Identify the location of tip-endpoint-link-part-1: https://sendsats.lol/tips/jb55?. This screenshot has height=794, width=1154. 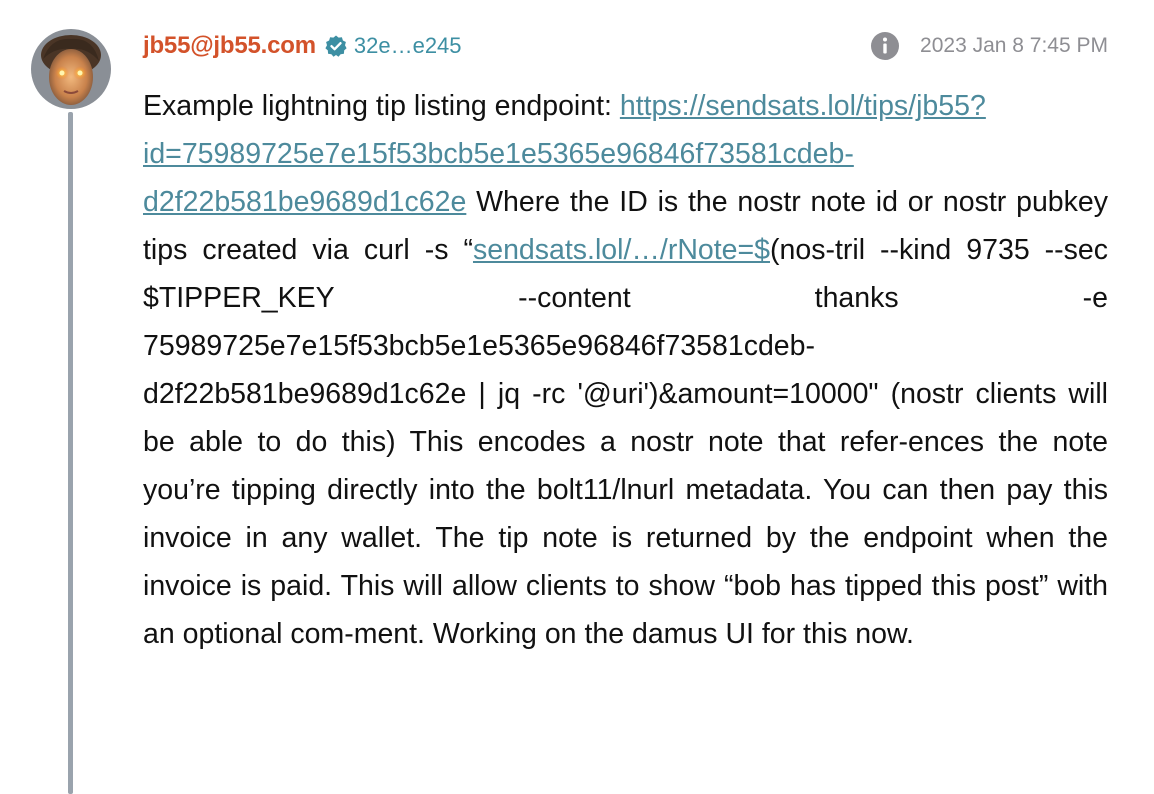
(803, 106).